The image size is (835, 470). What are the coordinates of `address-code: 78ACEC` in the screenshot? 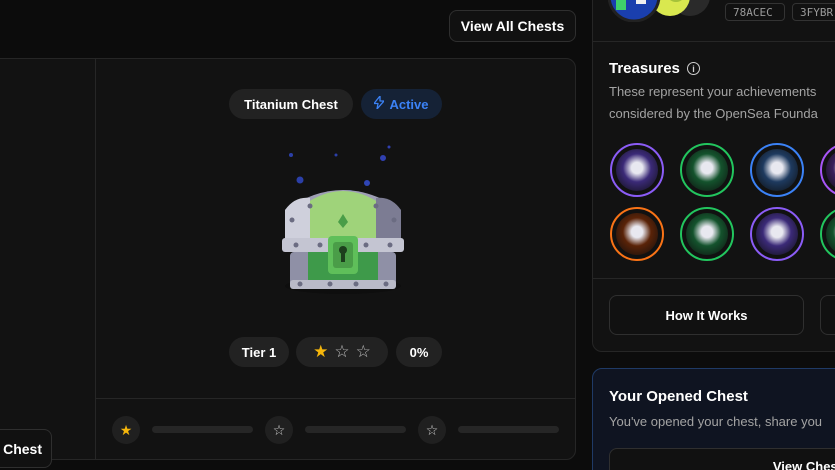 It's located at (755, 12).